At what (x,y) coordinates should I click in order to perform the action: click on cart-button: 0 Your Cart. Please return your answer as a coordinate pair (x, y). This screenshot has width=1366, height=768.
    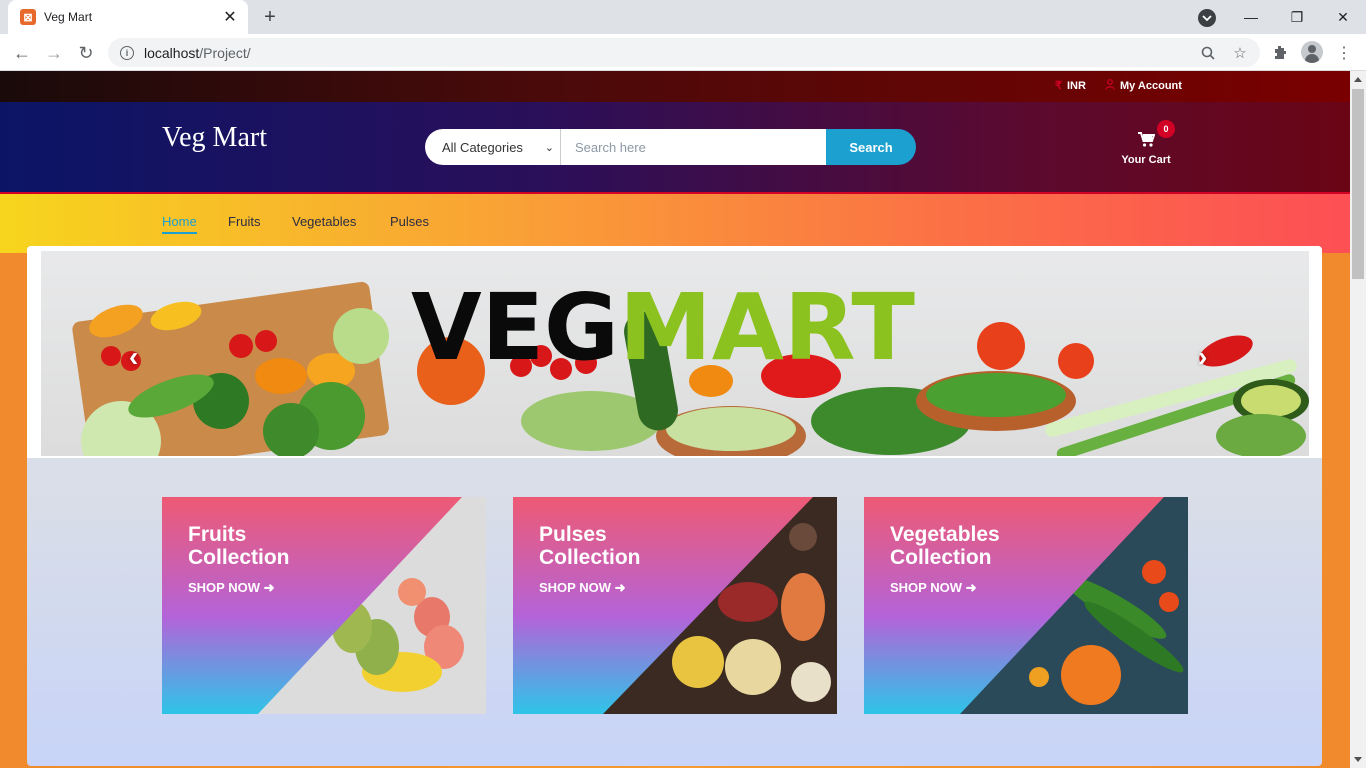
    Looking at the image, I should click on (1146, 143).